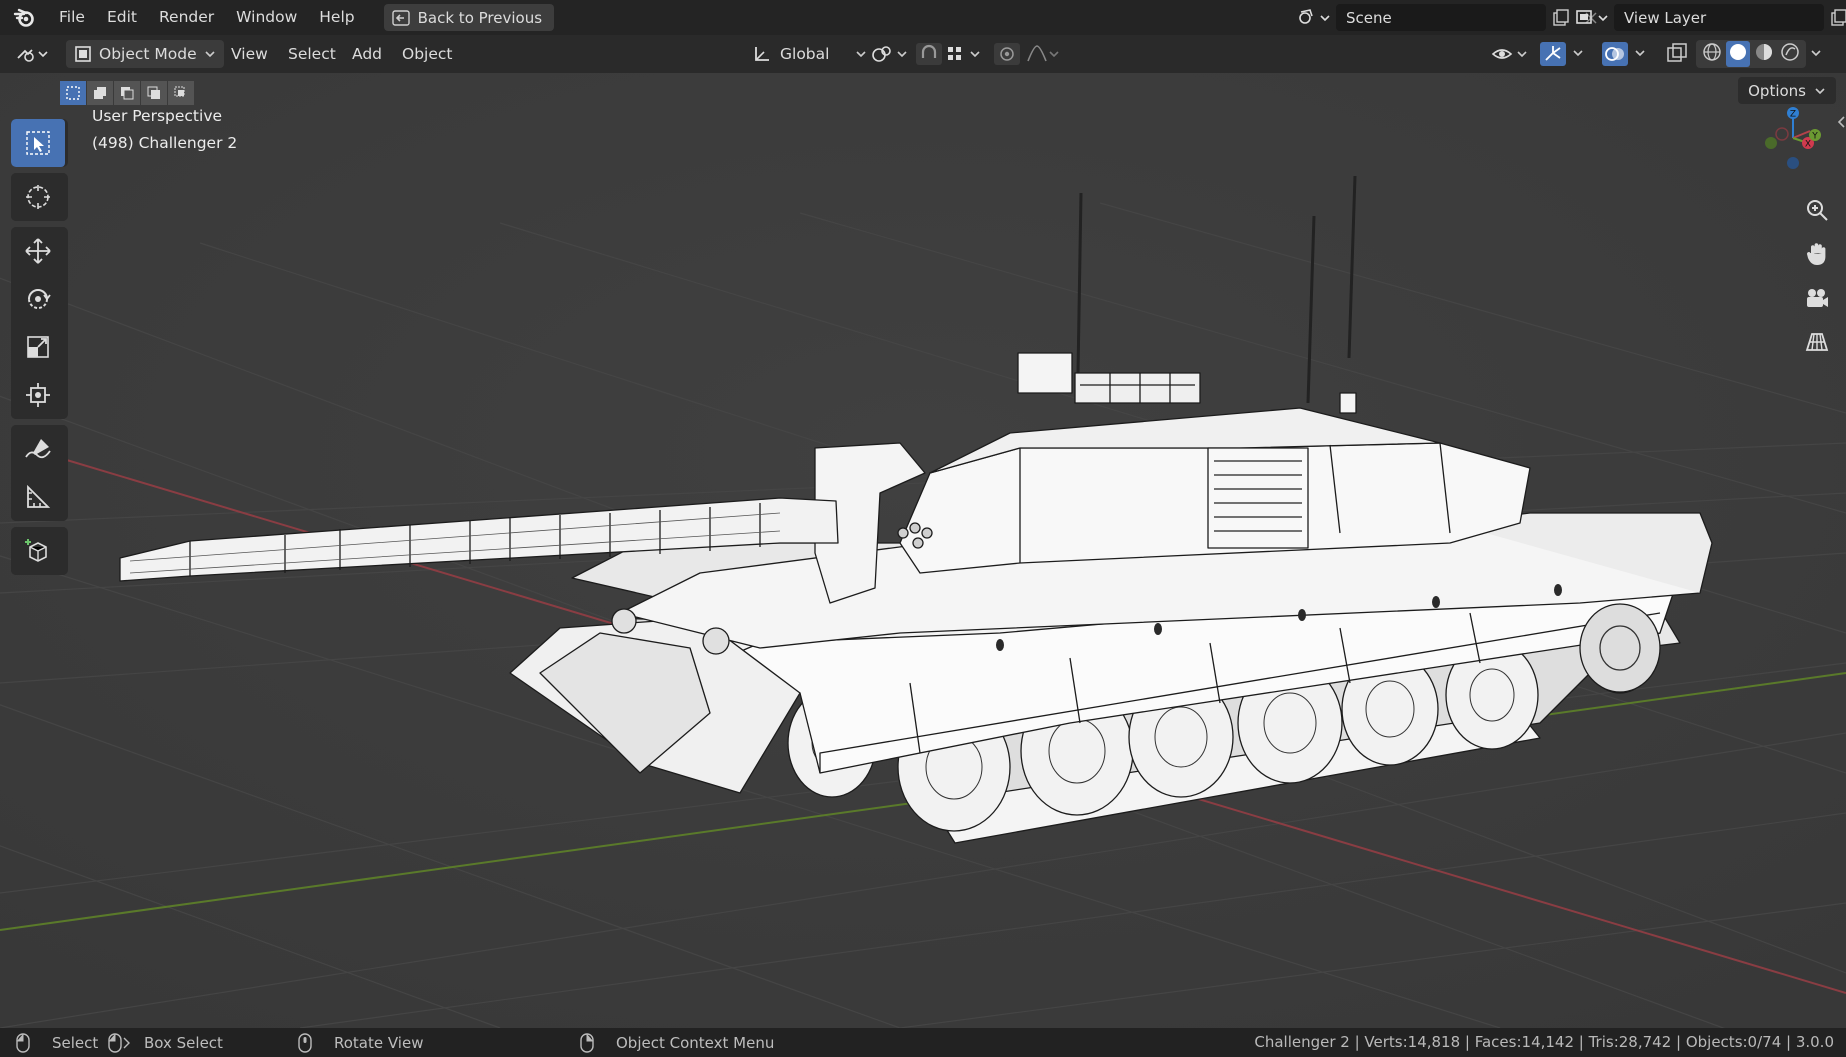 The image size is (1846, 1057). I want to click on select-new-icon, so click(73, 93).